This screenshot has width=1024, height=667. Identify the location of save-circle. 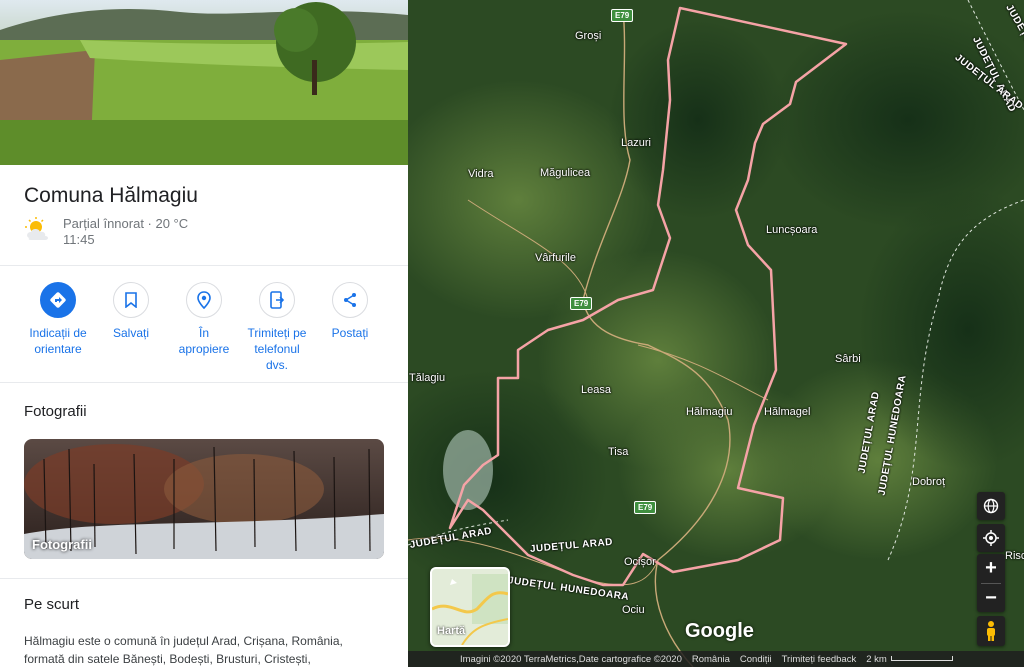
(131, 300).